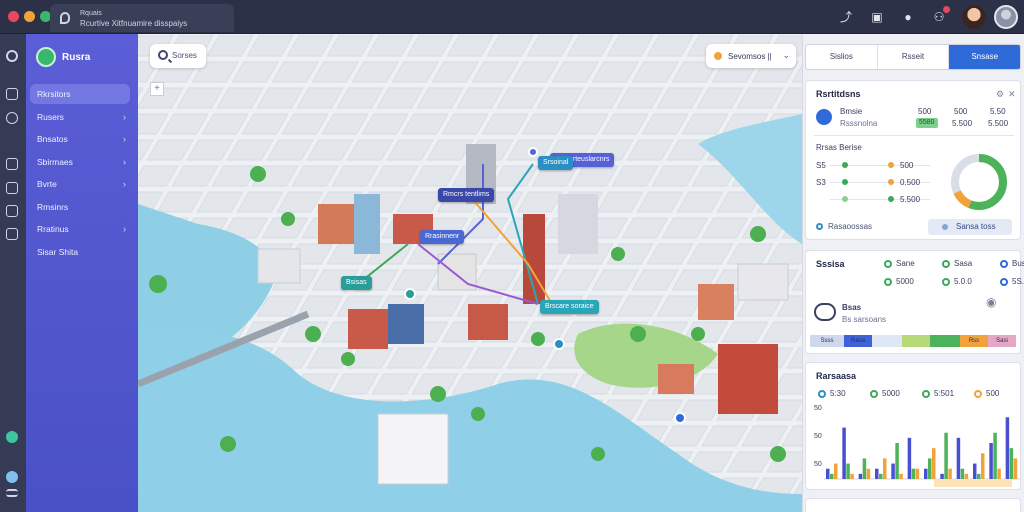 The height and width of the screenshot is (512, 1024). What do you see at coordinates (946, 9) in the screenshot?
I see `notification-badge` at bounding box center [946, 9].